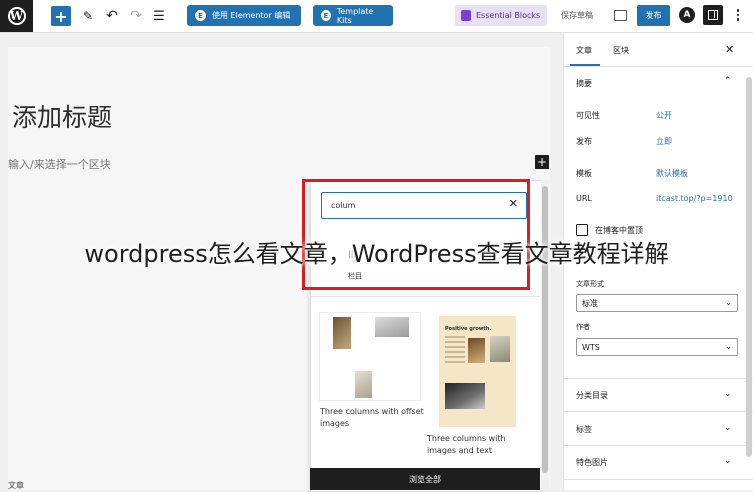 This screenshot has height=492, width=753. Describe the element at coordinates (728, 81) in the screenshot. I see `chevron-up-icon: ⌃` at that location.